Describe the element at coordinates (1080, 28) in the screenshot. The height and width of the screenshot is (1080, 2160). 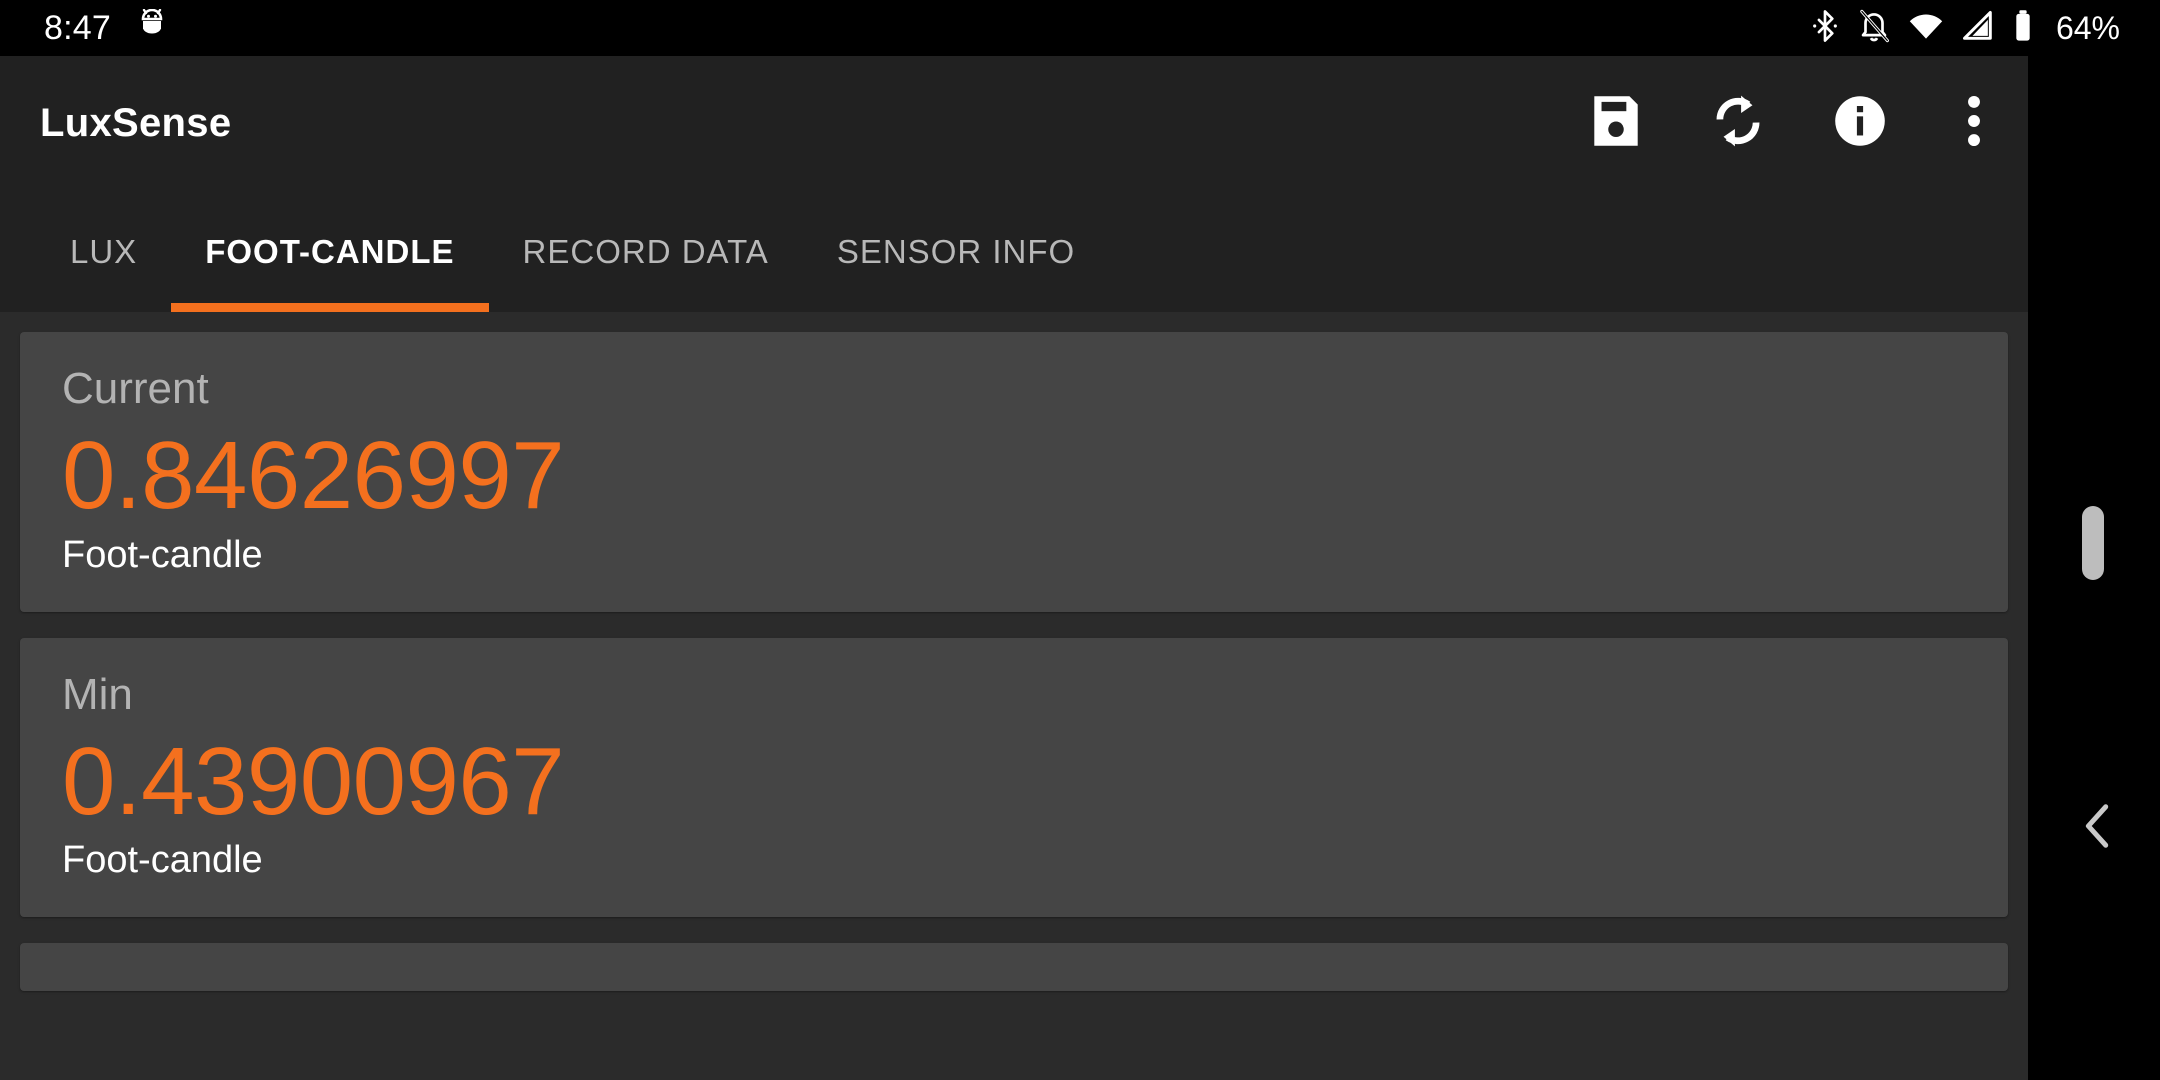
I see `status-bar: 8:47 64%` at that location.